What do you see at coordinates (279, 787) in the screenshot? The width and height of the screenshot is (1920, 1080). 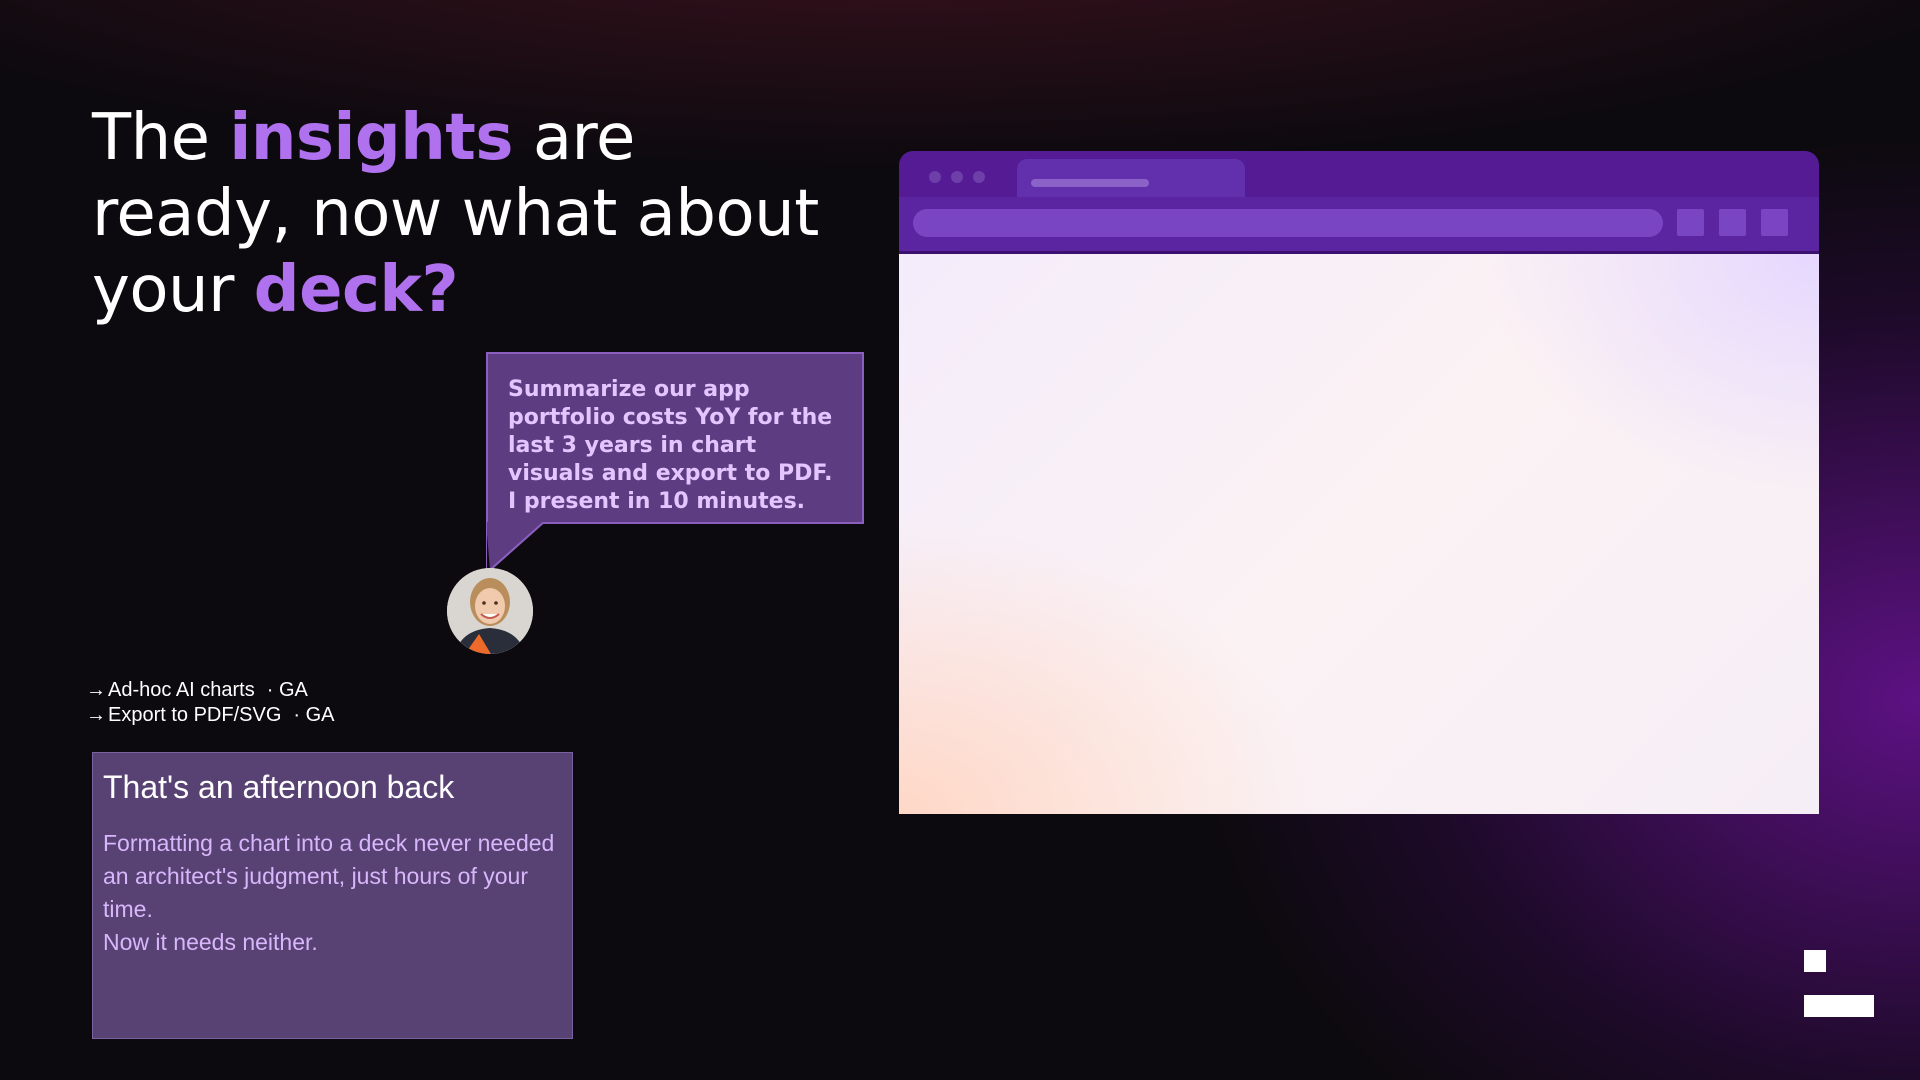 I see `card-title: That's an afternoon back` at bounding box center [279, 787].